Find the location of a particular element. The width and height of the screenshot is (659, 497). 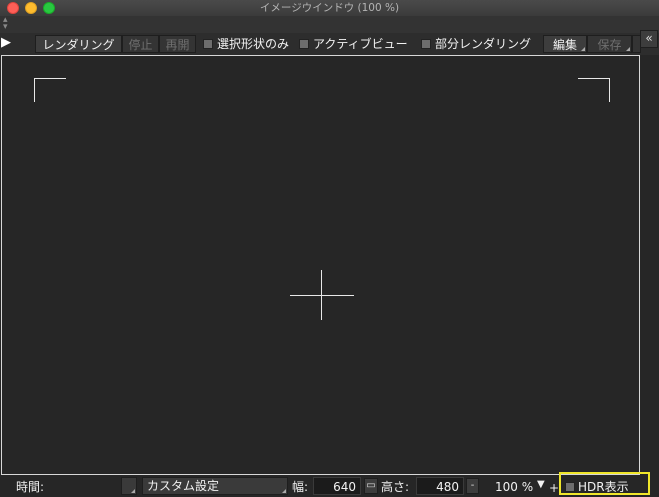

crop-corner-top-left is located at coordinates (50, 90).